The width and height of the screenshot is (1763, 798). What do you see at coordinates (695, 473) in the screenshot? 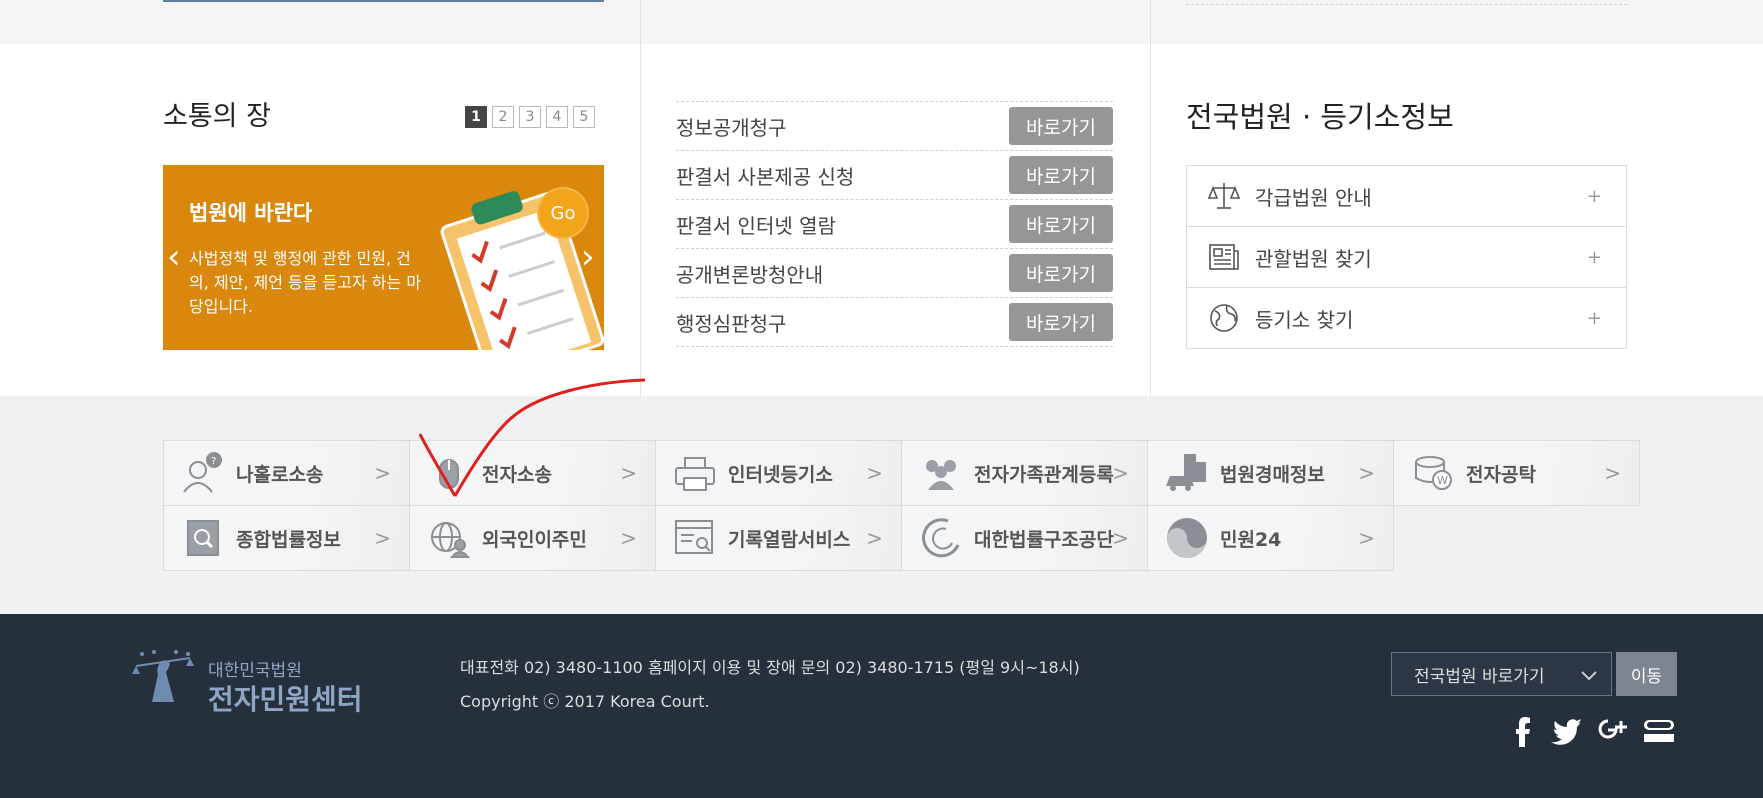
I see `printer-icon` at bounding box center [695, 473].